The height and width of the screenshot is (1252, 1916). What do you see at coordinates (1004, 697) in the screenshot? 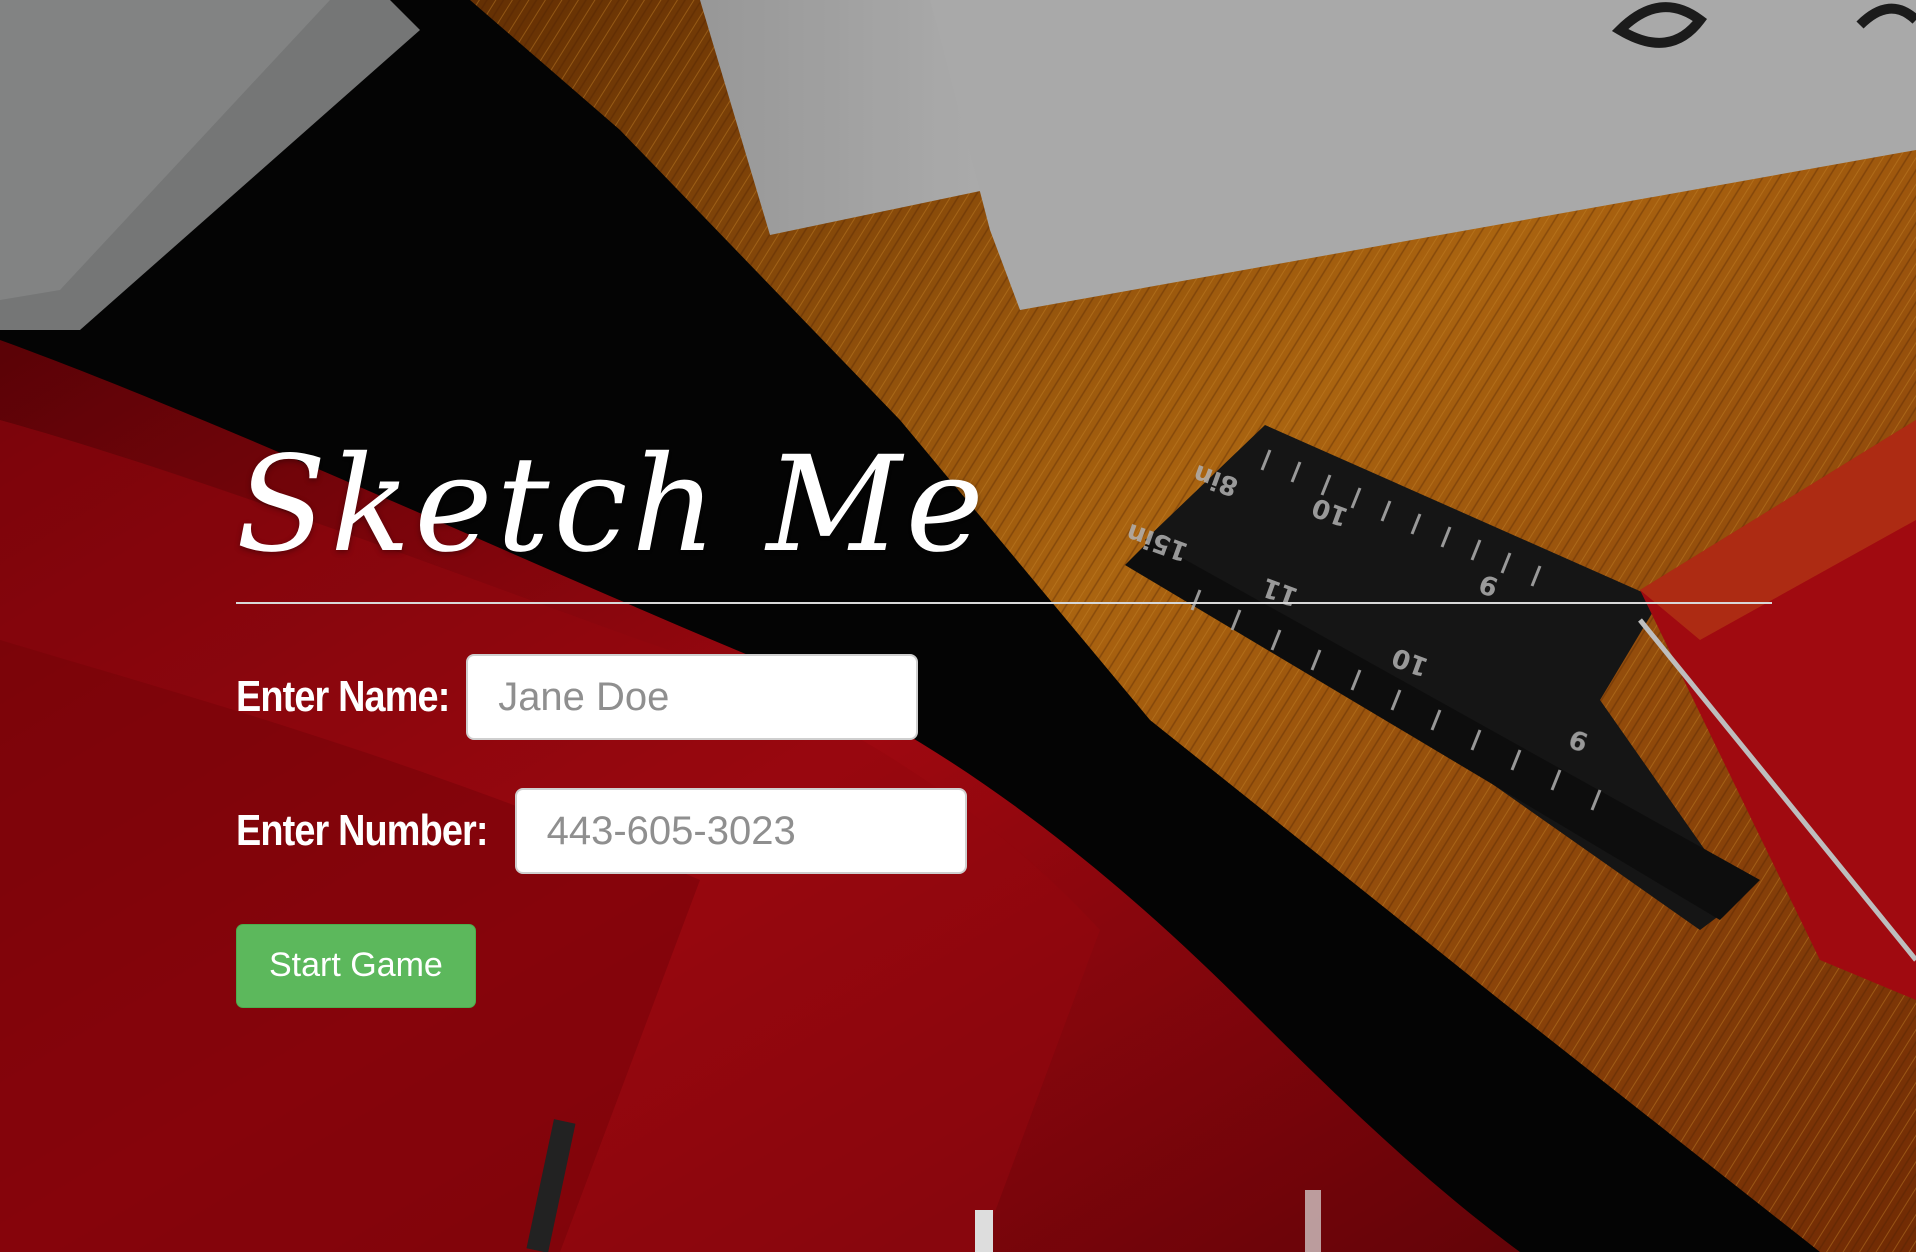
I see `name-row: Enter Name:` at bounding box center [1004, 697].